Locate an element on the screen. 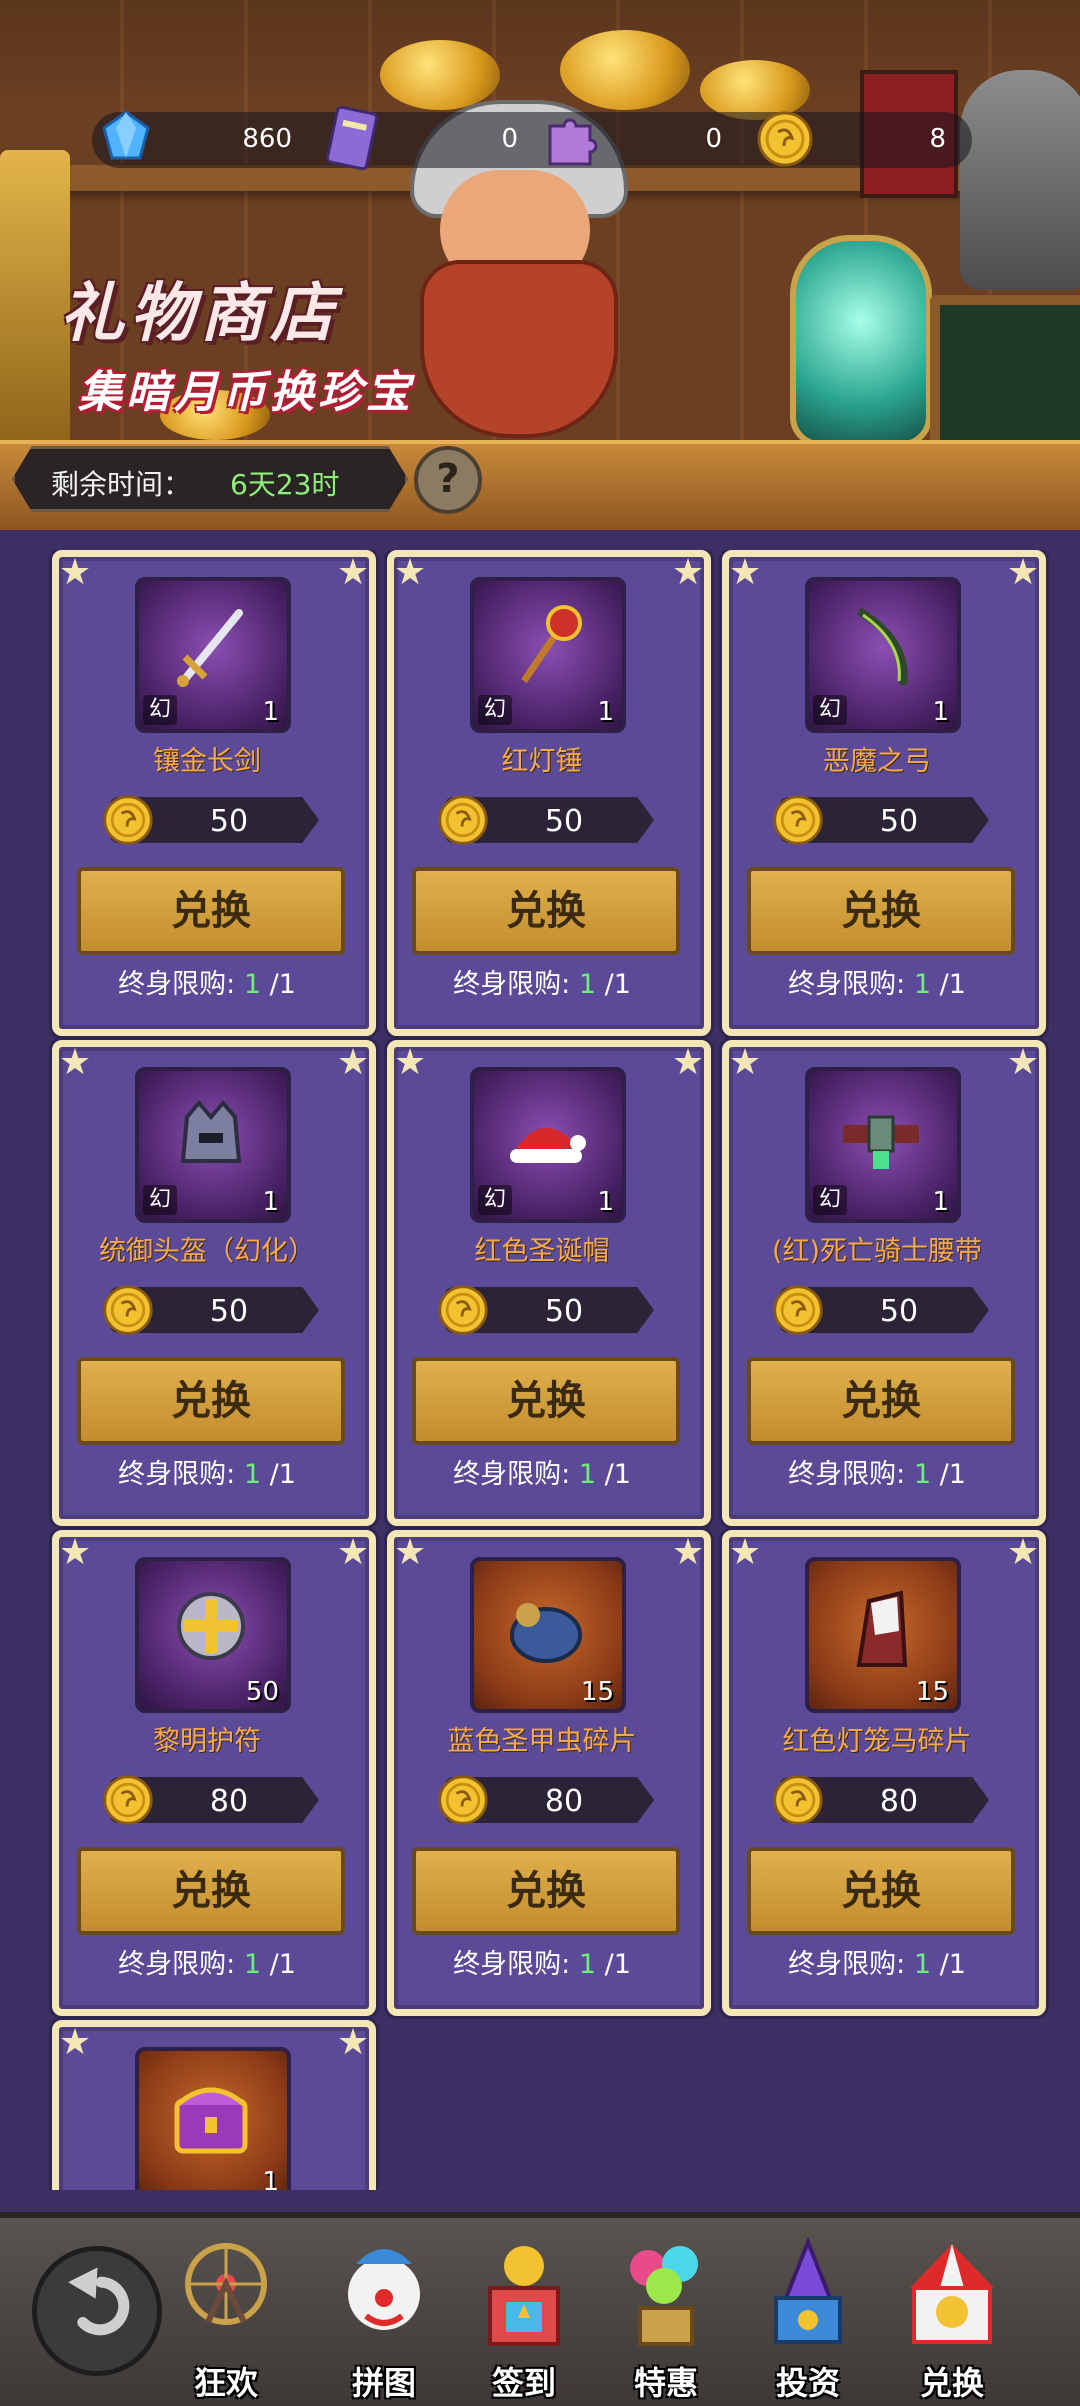  shop-item-card: ★★1兑换终身限购: is located at coordinates (214, 2105).